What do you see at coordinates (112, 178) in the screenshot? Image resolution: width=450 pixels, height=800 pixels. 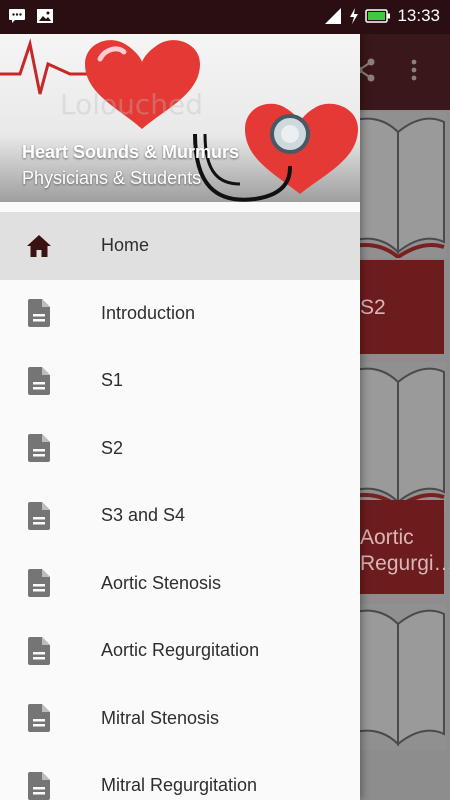 I see `drawer-subtitle: Physicians & Students` at bounding box center [112, 178].